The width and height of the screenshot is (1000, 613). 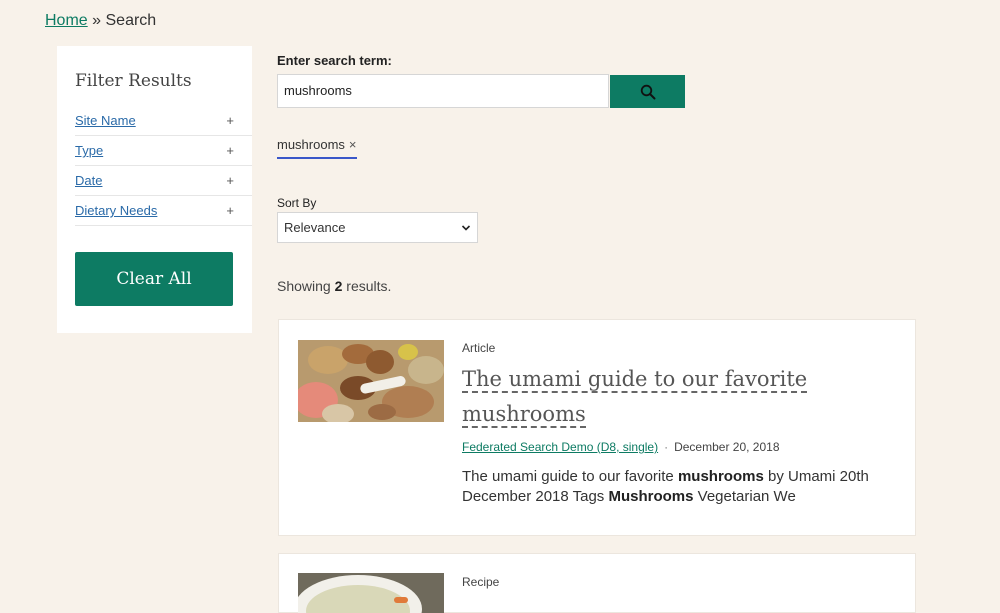 What do you see at coordinates (443, 91) in the screenshot?
I see `search-input: mushrooms` at bounding box center [443, 91].